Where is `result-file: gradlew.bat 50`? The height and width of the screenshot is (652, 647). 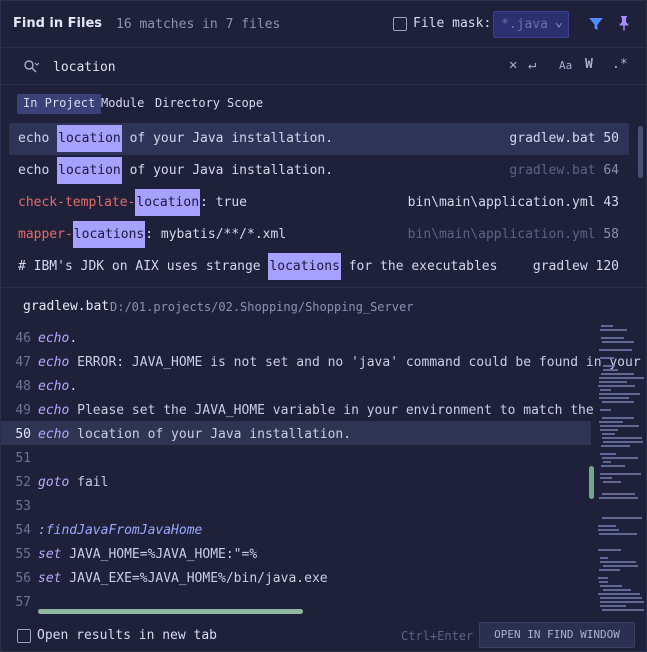 result-file: gradlew.bat 50 is located at coordinates (564, 138).